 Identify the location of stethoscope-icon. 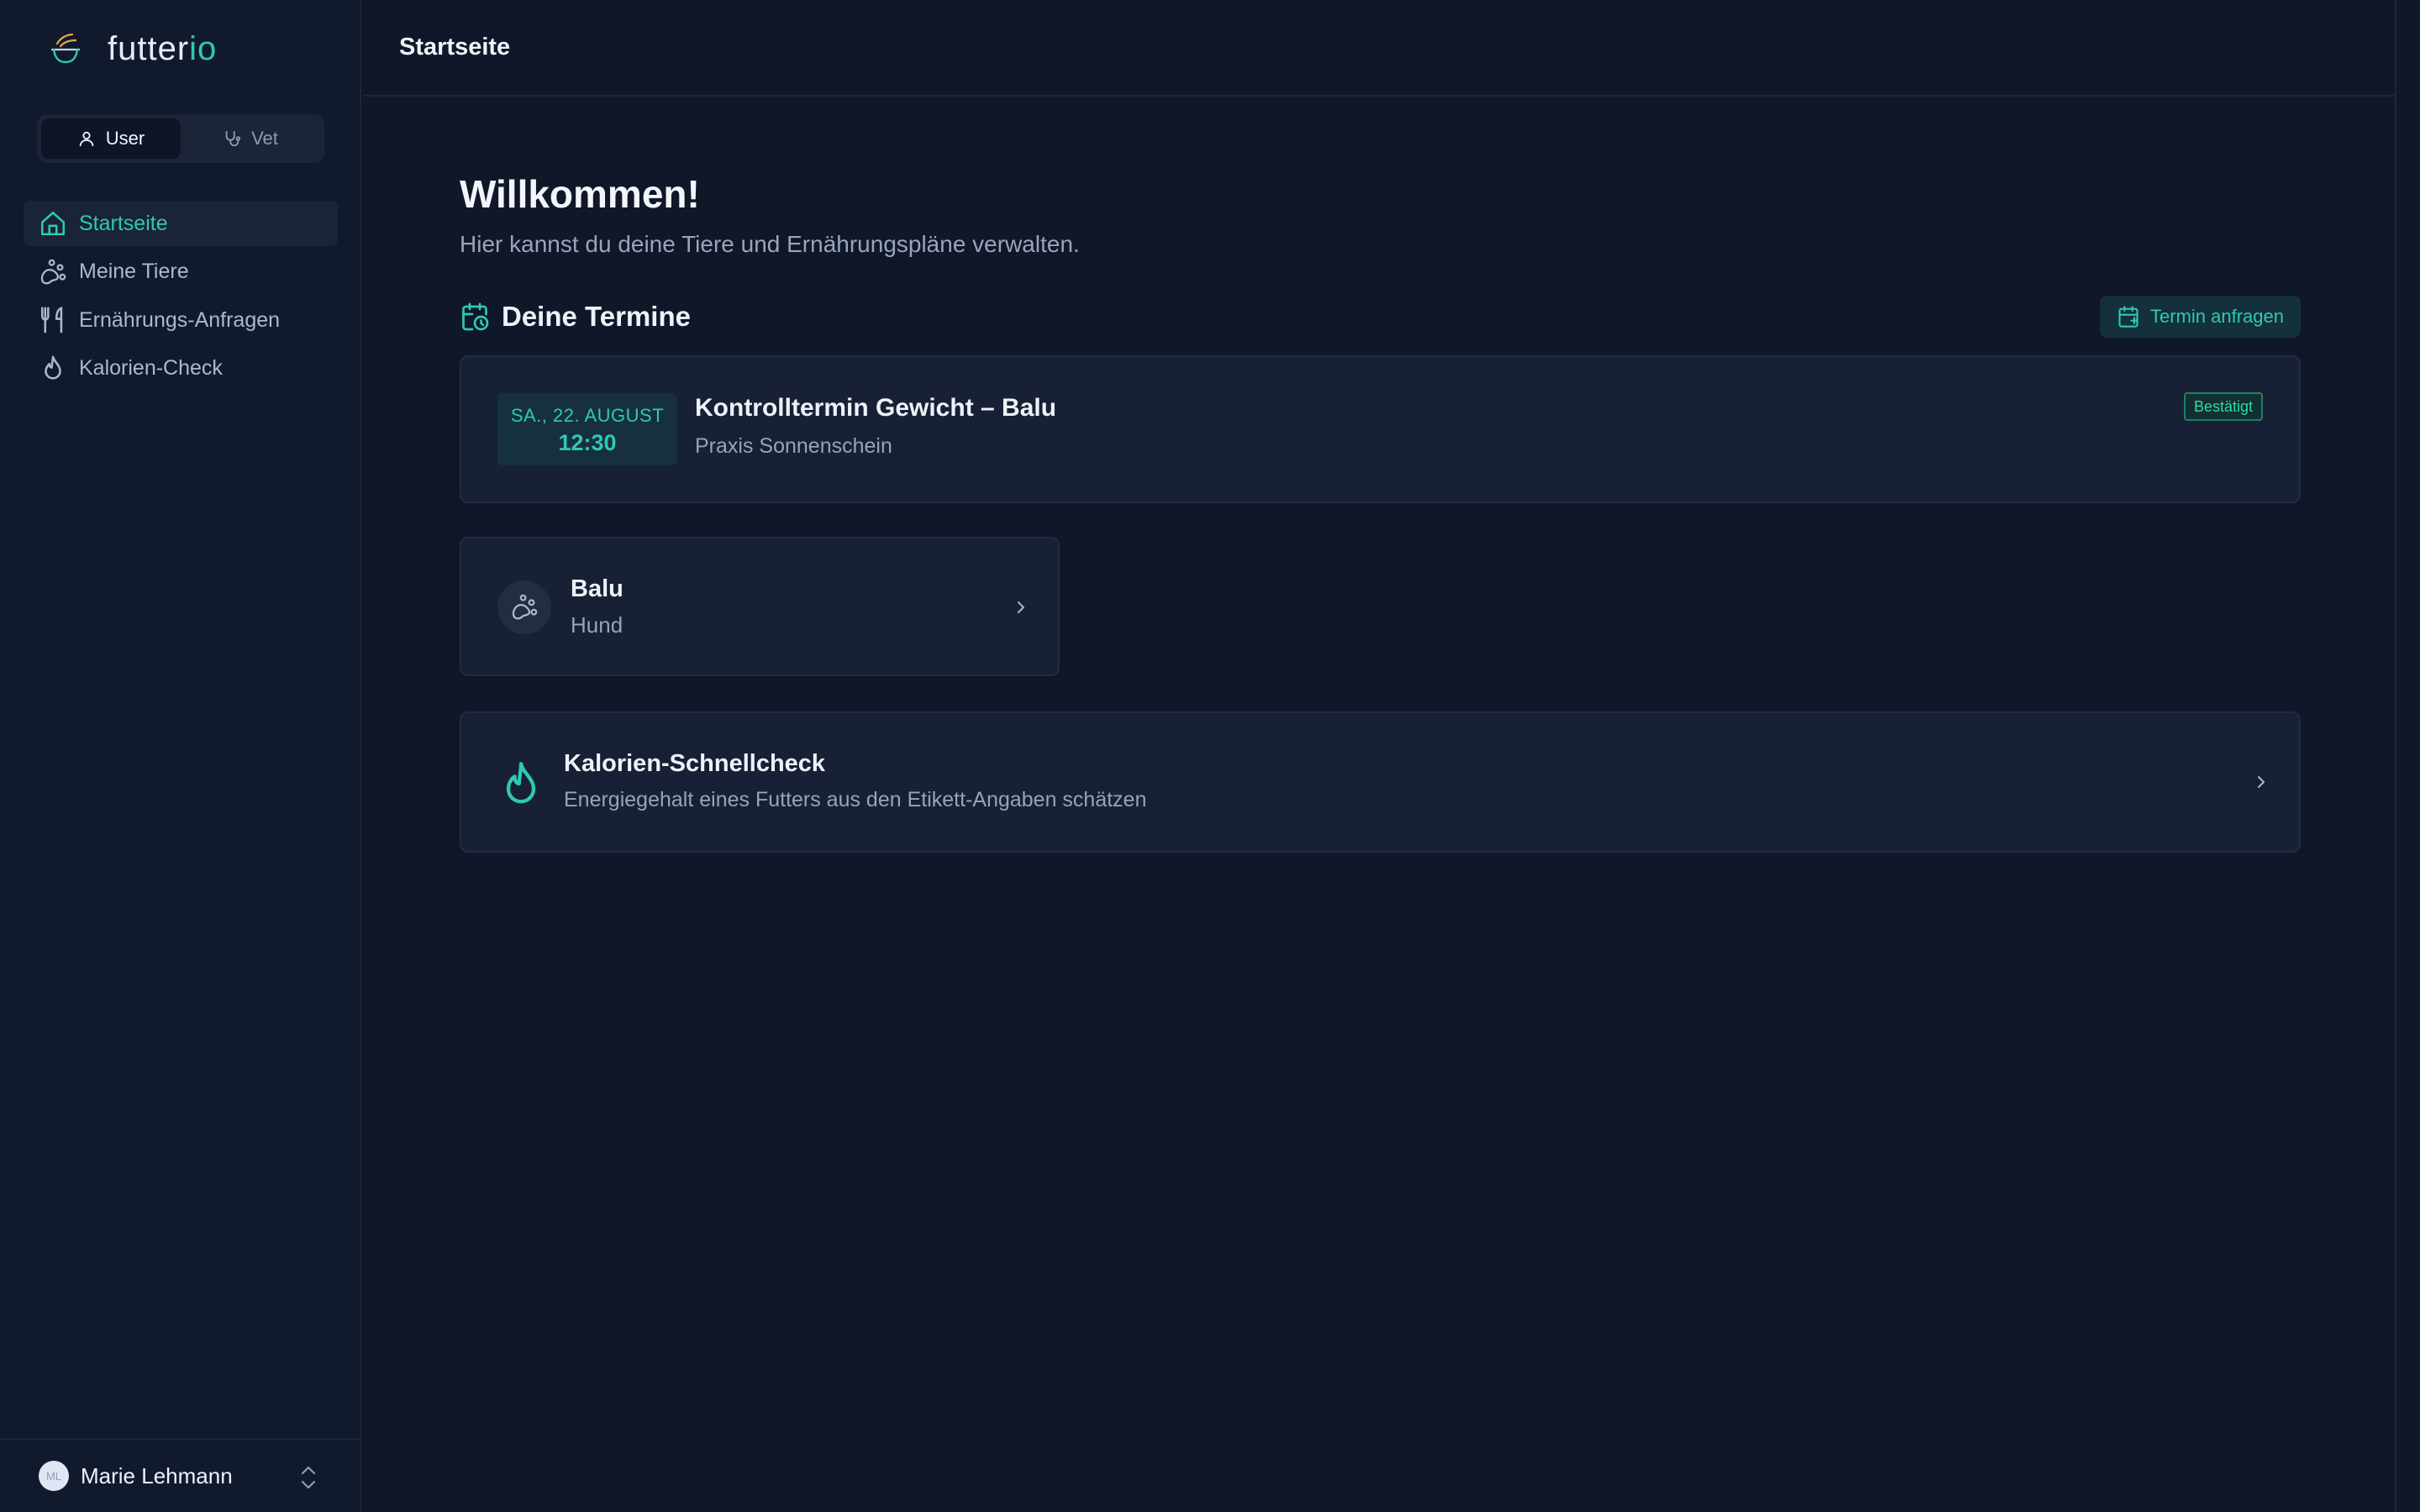
(233, 138).